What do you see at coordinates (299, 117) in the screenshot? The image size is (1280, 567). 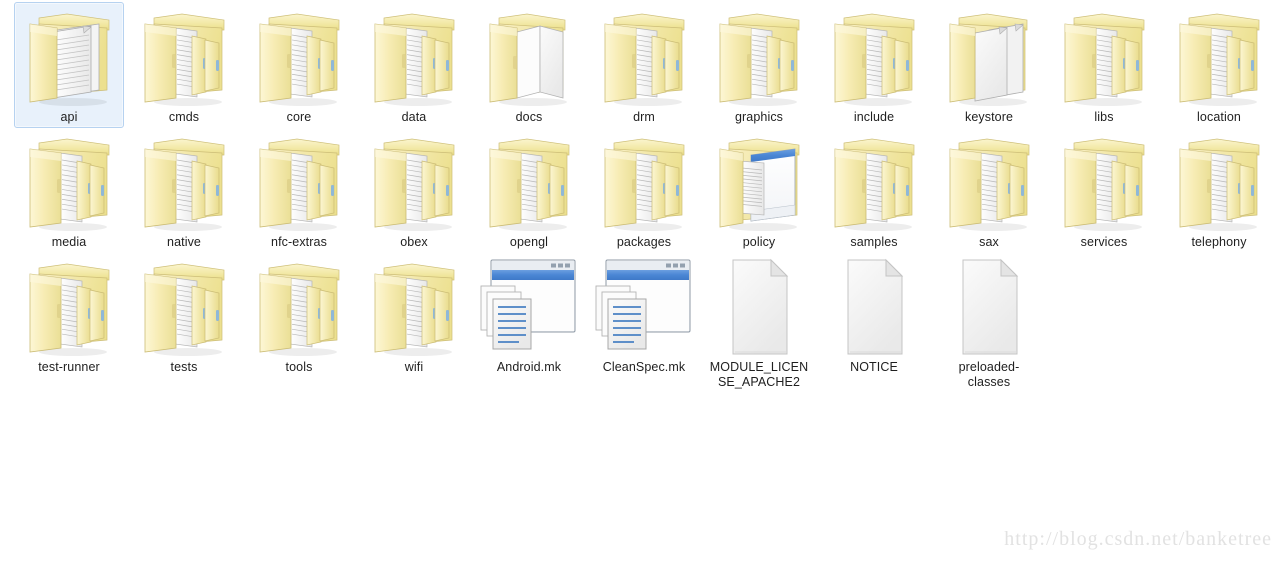 I see `file-item-label: core` at bounding box center [299, 117].